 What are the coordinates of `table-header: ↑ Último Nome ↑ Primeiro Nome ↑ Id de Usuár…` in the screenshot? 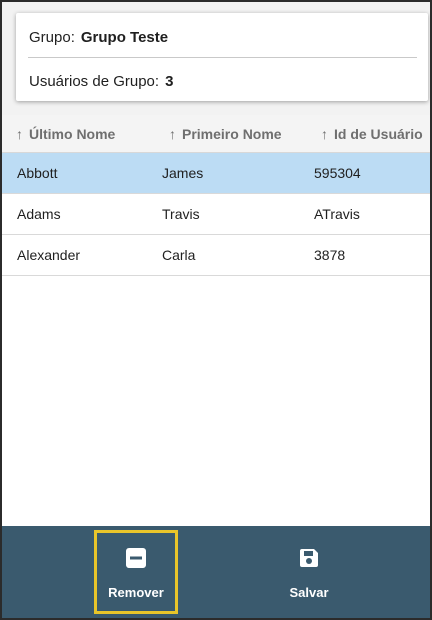 It's located at (216, 134).